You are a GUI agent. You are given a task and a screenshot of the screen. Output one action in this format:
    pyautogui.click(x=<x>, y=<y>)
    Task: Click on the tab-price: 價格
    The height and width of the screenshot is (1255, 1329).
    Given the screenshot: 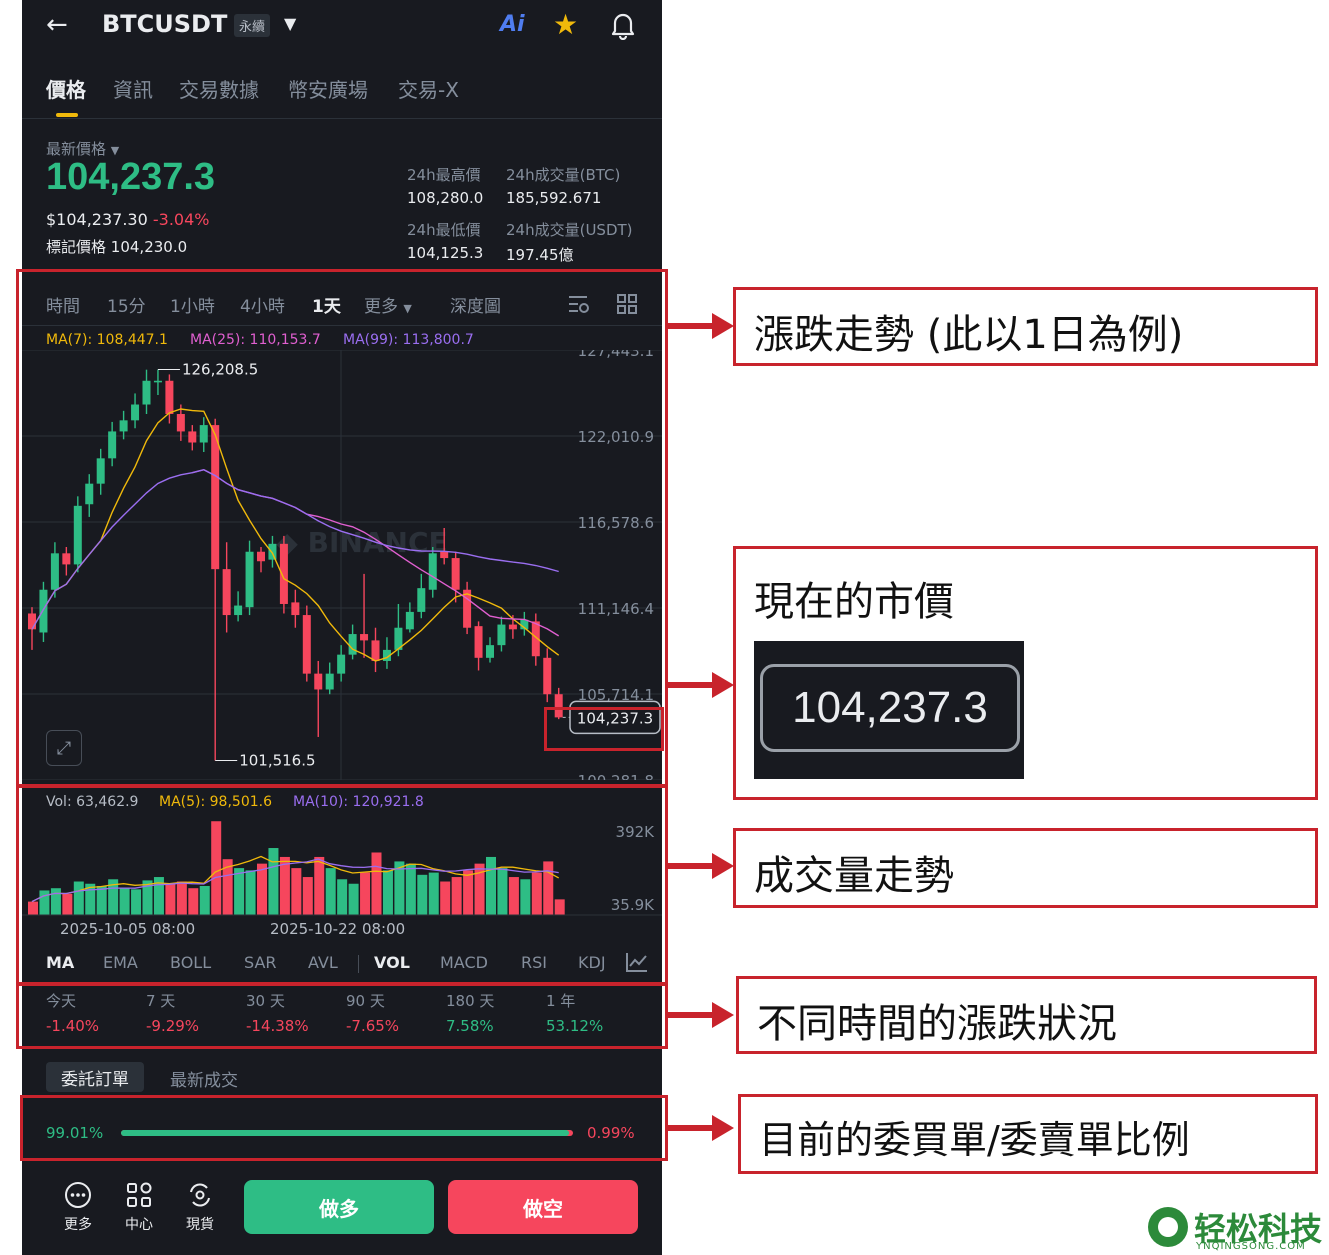 What is the action you would take?
    pyautogui.click(x=66, y=88)
    